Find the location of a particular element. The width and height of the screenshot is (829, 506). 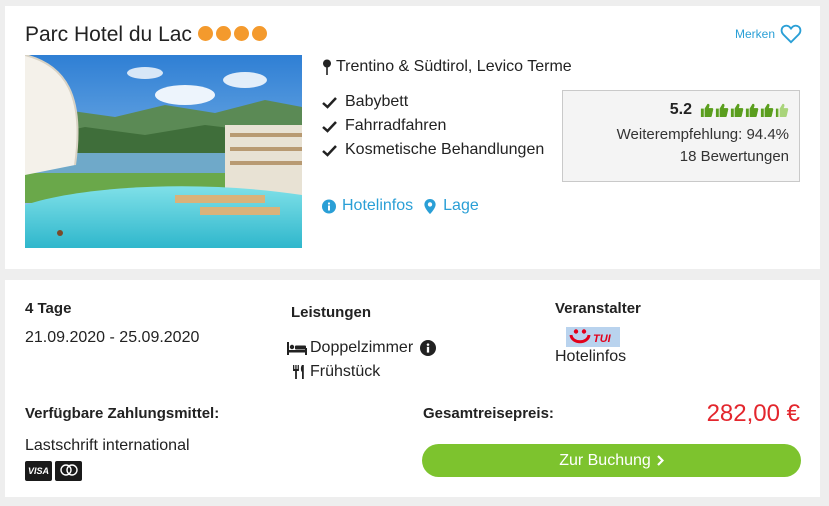

hotel-links: Hotelinfos Lage is located at coordinates (400, 206).